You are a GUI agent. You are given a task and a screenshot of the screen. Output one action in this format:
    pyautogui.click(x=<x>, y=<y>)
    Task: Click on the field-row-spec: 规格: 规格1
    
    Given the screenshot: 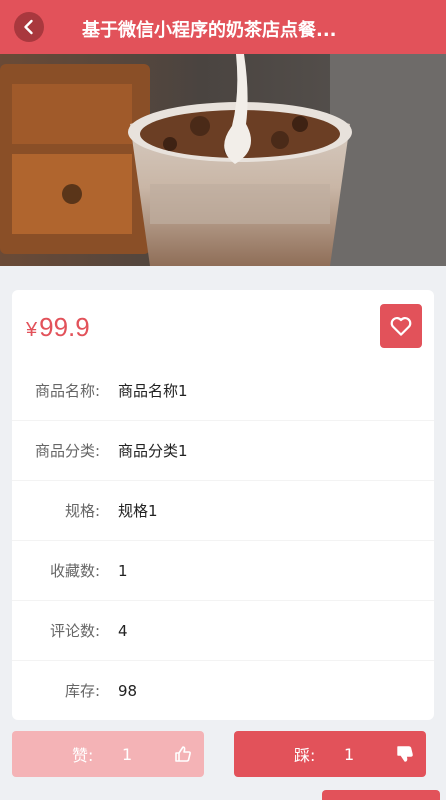 What is the action you would take?
    pyautogui.click(x=223, y=510)
    